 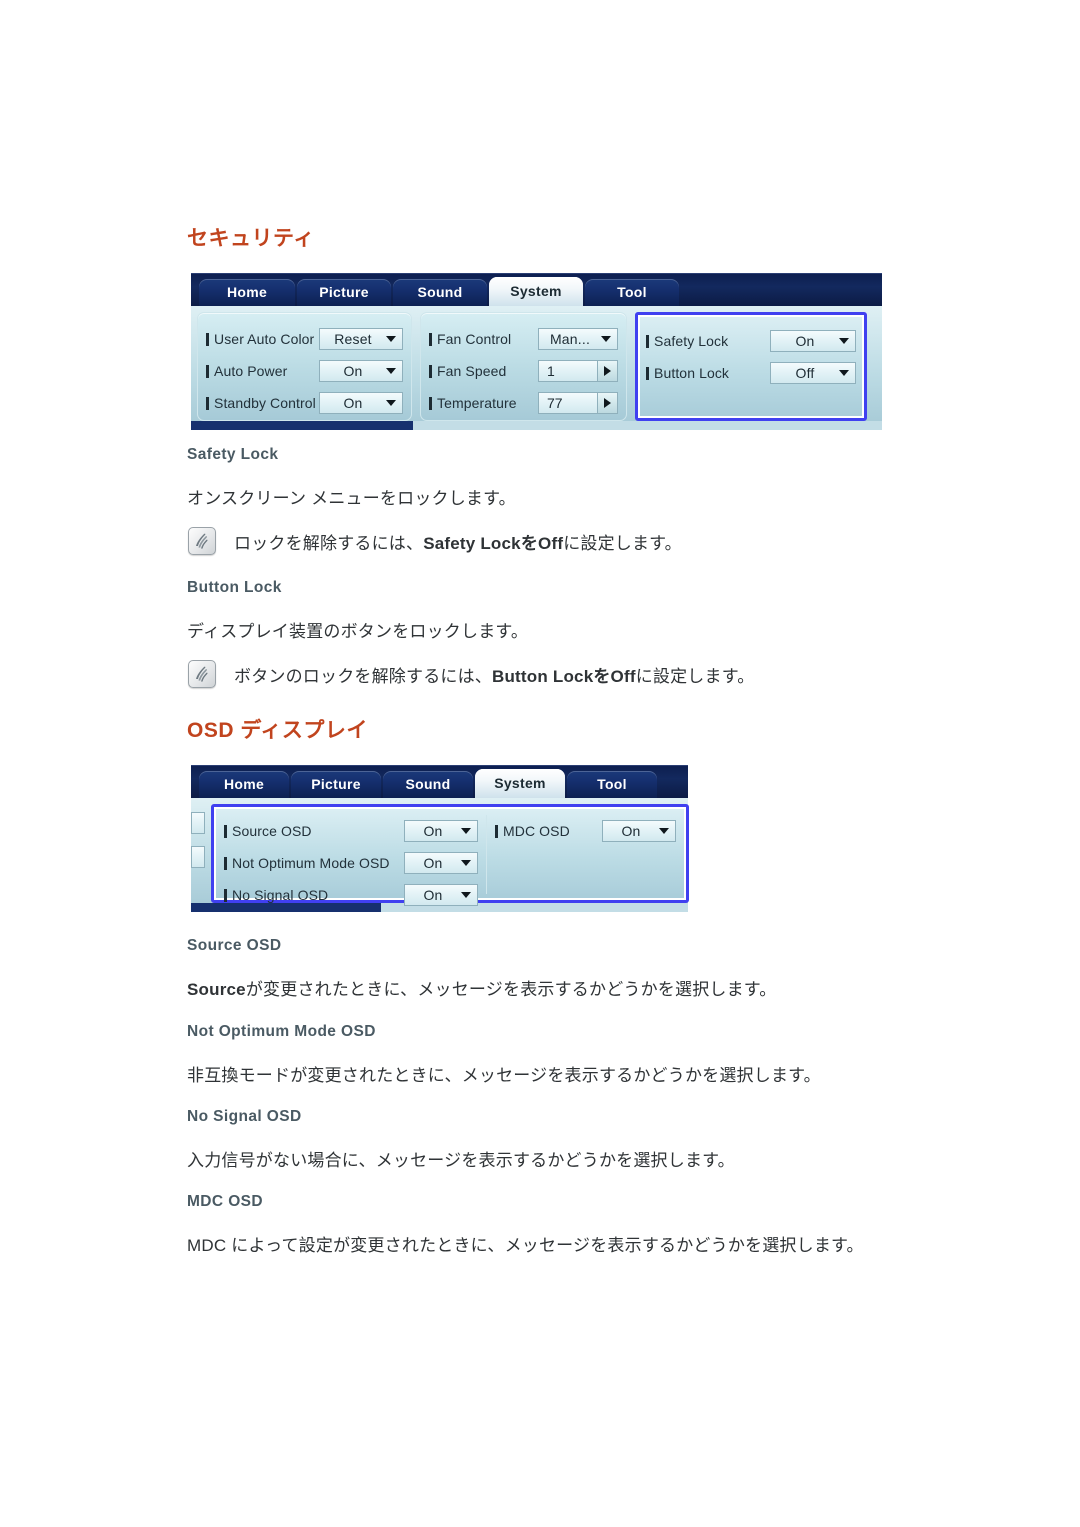 What do you see at coordinates (311, 863) in the screenshot?
I see `label-not-optimum-mode-osd: Not Optimum Mode OSD` at bounding box center [311, 863].